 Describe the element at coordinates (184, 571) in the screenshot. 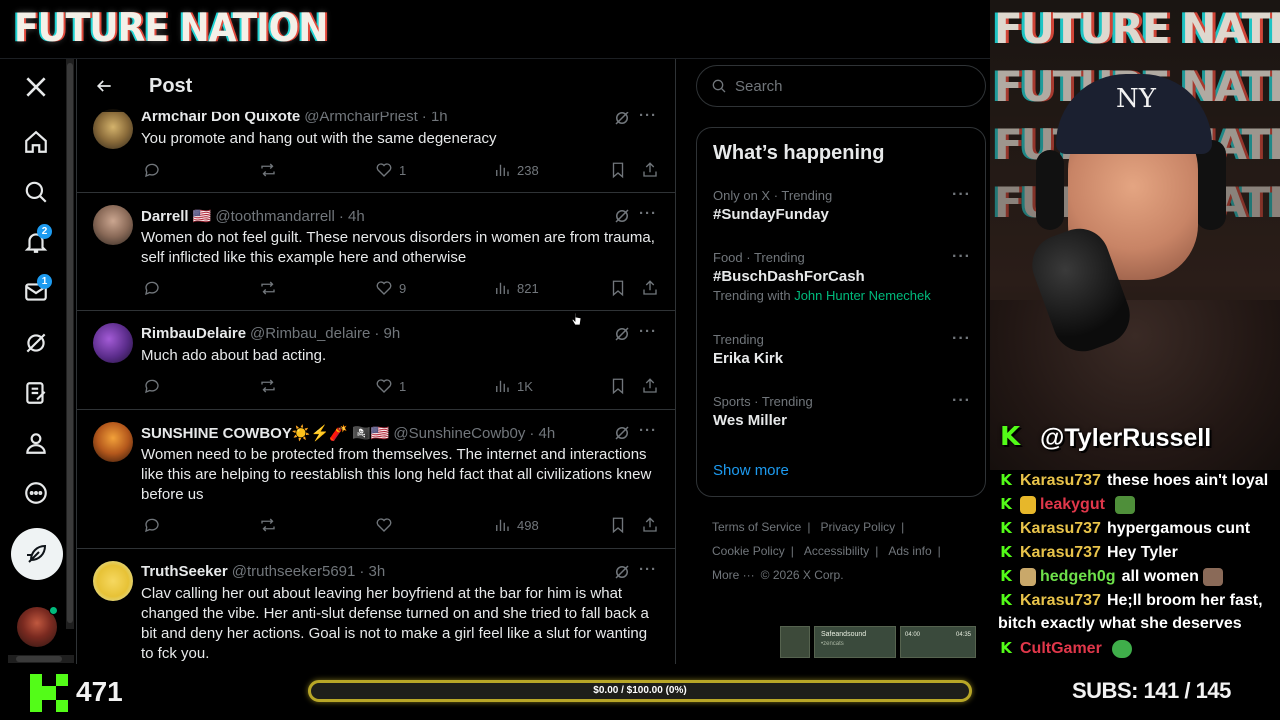

I see `author-name: TruthSeeker` at that location.